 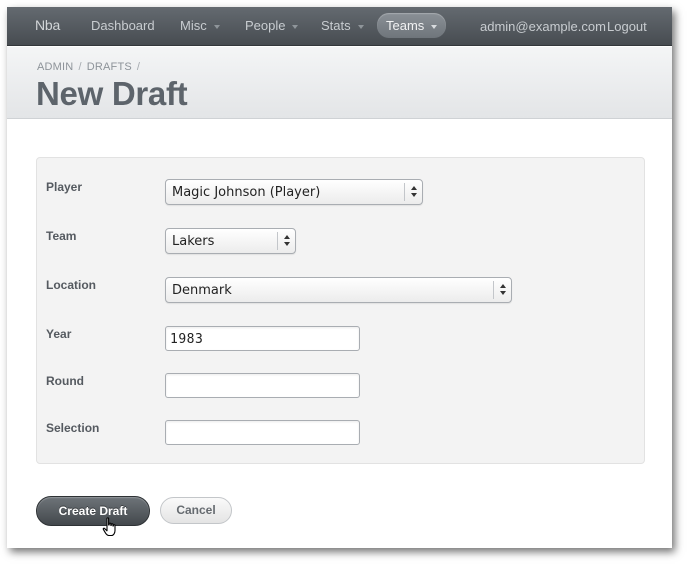 What do you see at coordinates (71, 285) in the screenshot?
I see `location-label: Location` at bounding box center [71, 285].